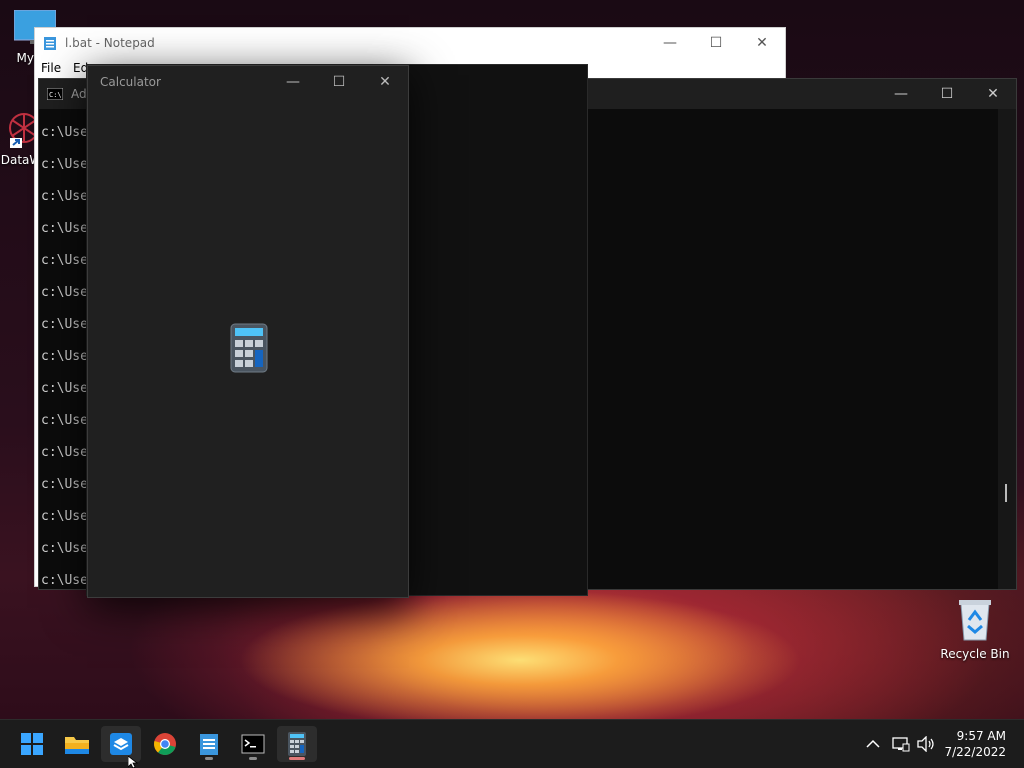 This screenshot has height=768, width=1024. I want to click on cmd-app-icon: C:\, so click(55, 94).